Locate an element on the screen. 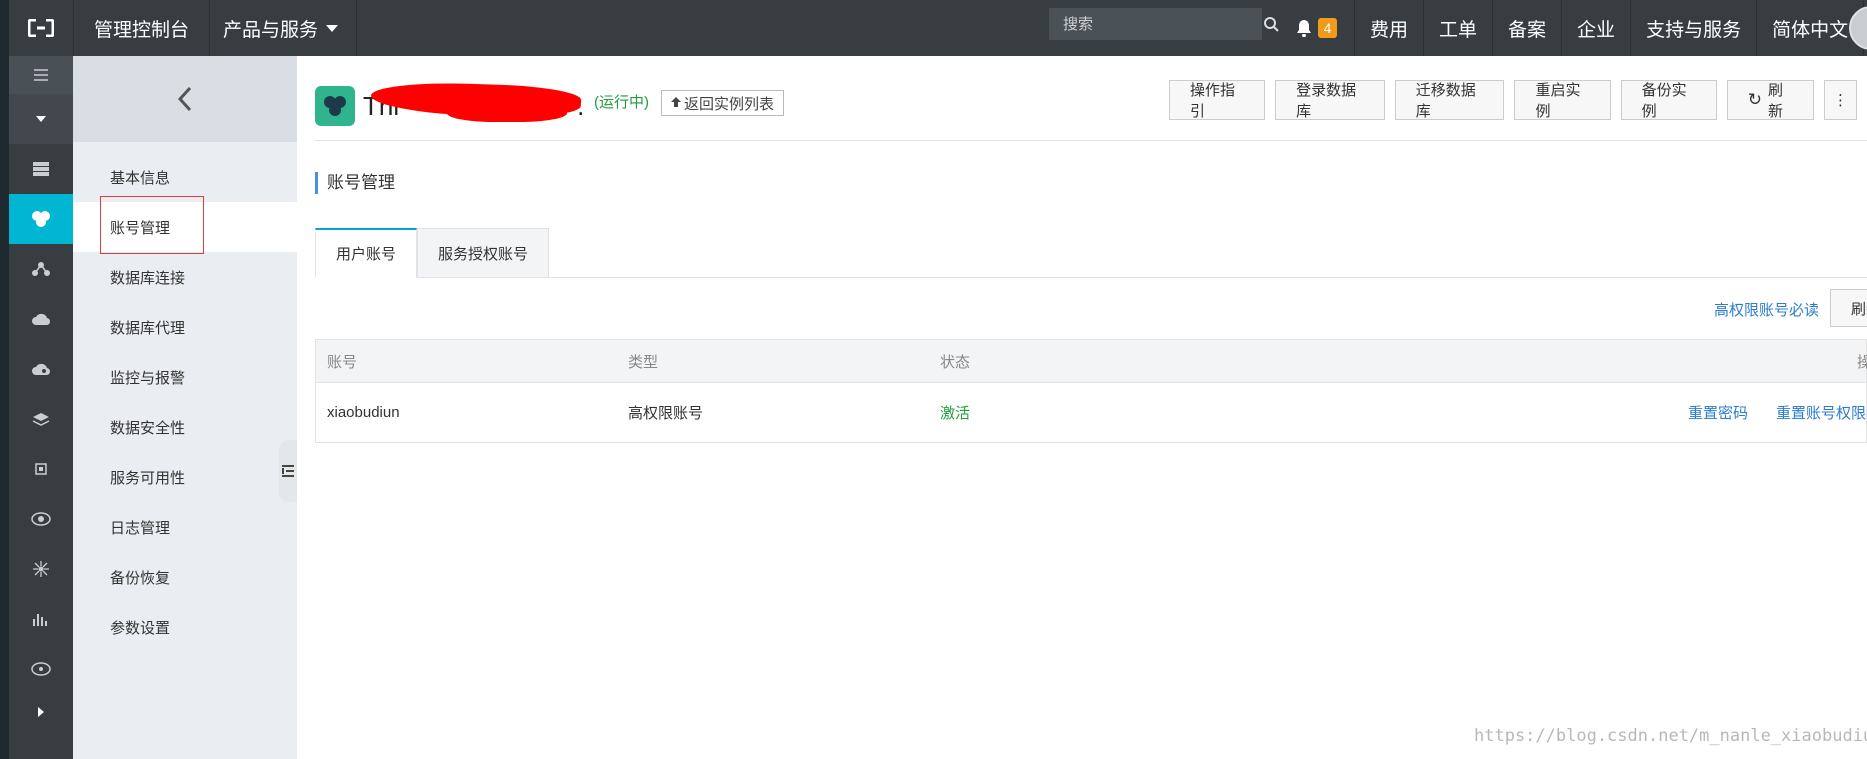 The width and height of the screenshot is (1867, 759). cloud-icon is located at coordinates (41, 369).